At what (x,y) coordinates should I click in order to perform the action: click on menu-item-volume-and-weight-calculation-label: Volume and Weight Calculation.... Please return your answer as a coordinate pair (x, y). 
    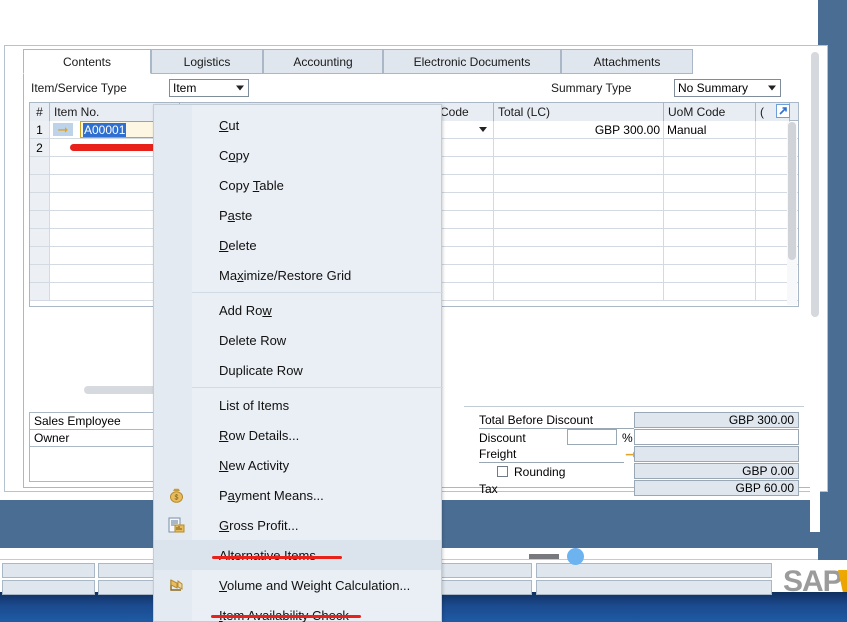
    Looking at the image, I should click on (315, 585).